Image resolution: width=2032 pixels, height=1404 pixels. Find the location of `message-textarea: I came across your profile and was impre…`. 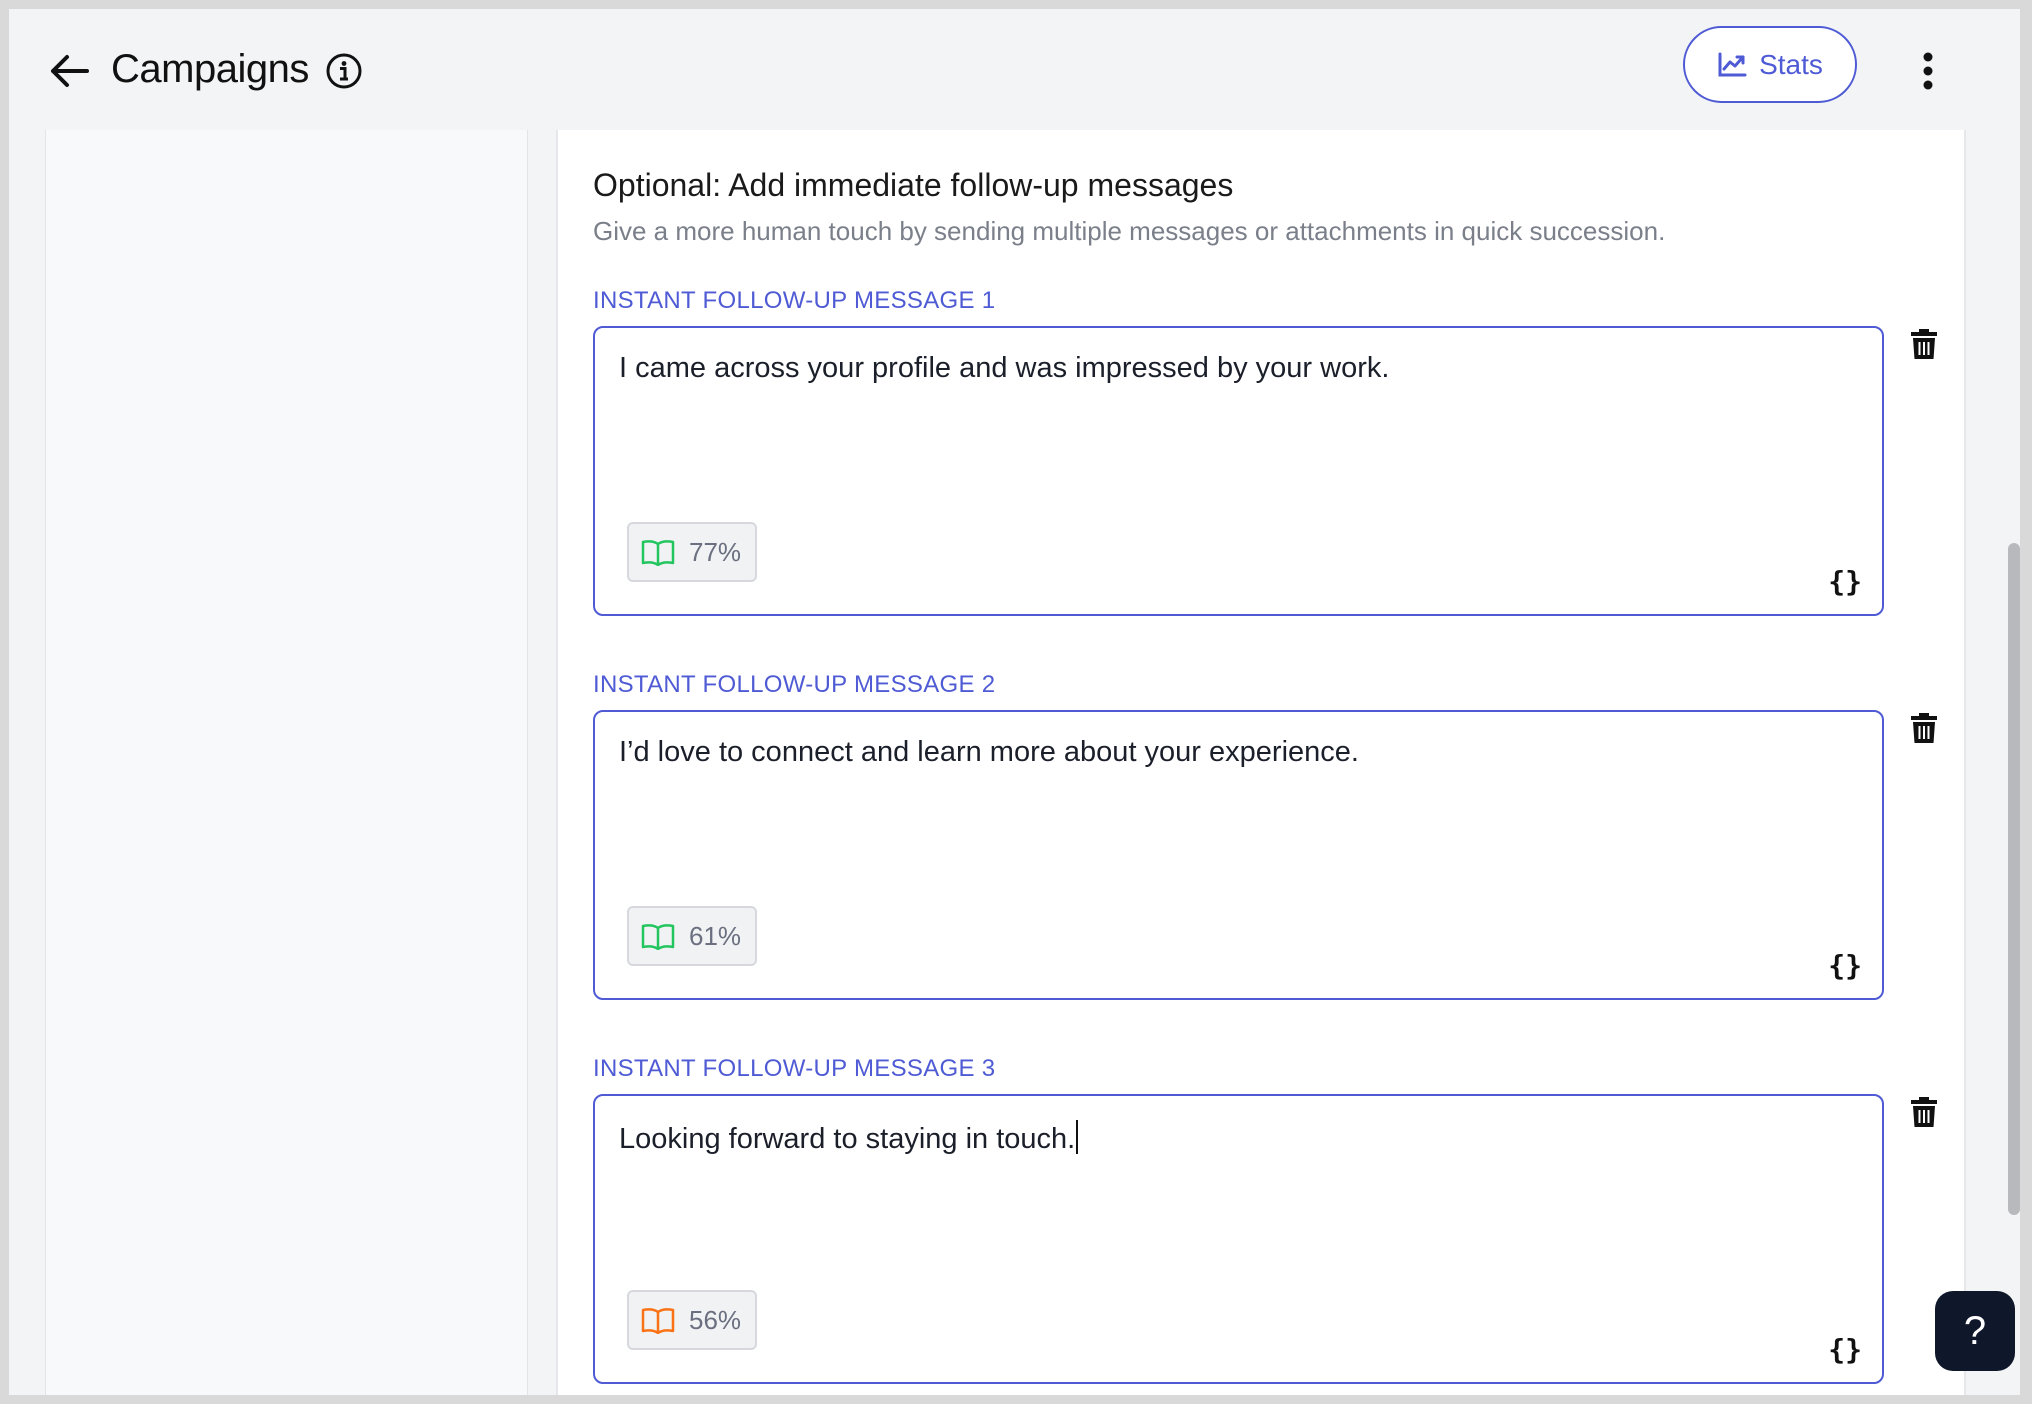

message-textarea: I came across your profile and was impre… is located at coordinates (1238, 471).